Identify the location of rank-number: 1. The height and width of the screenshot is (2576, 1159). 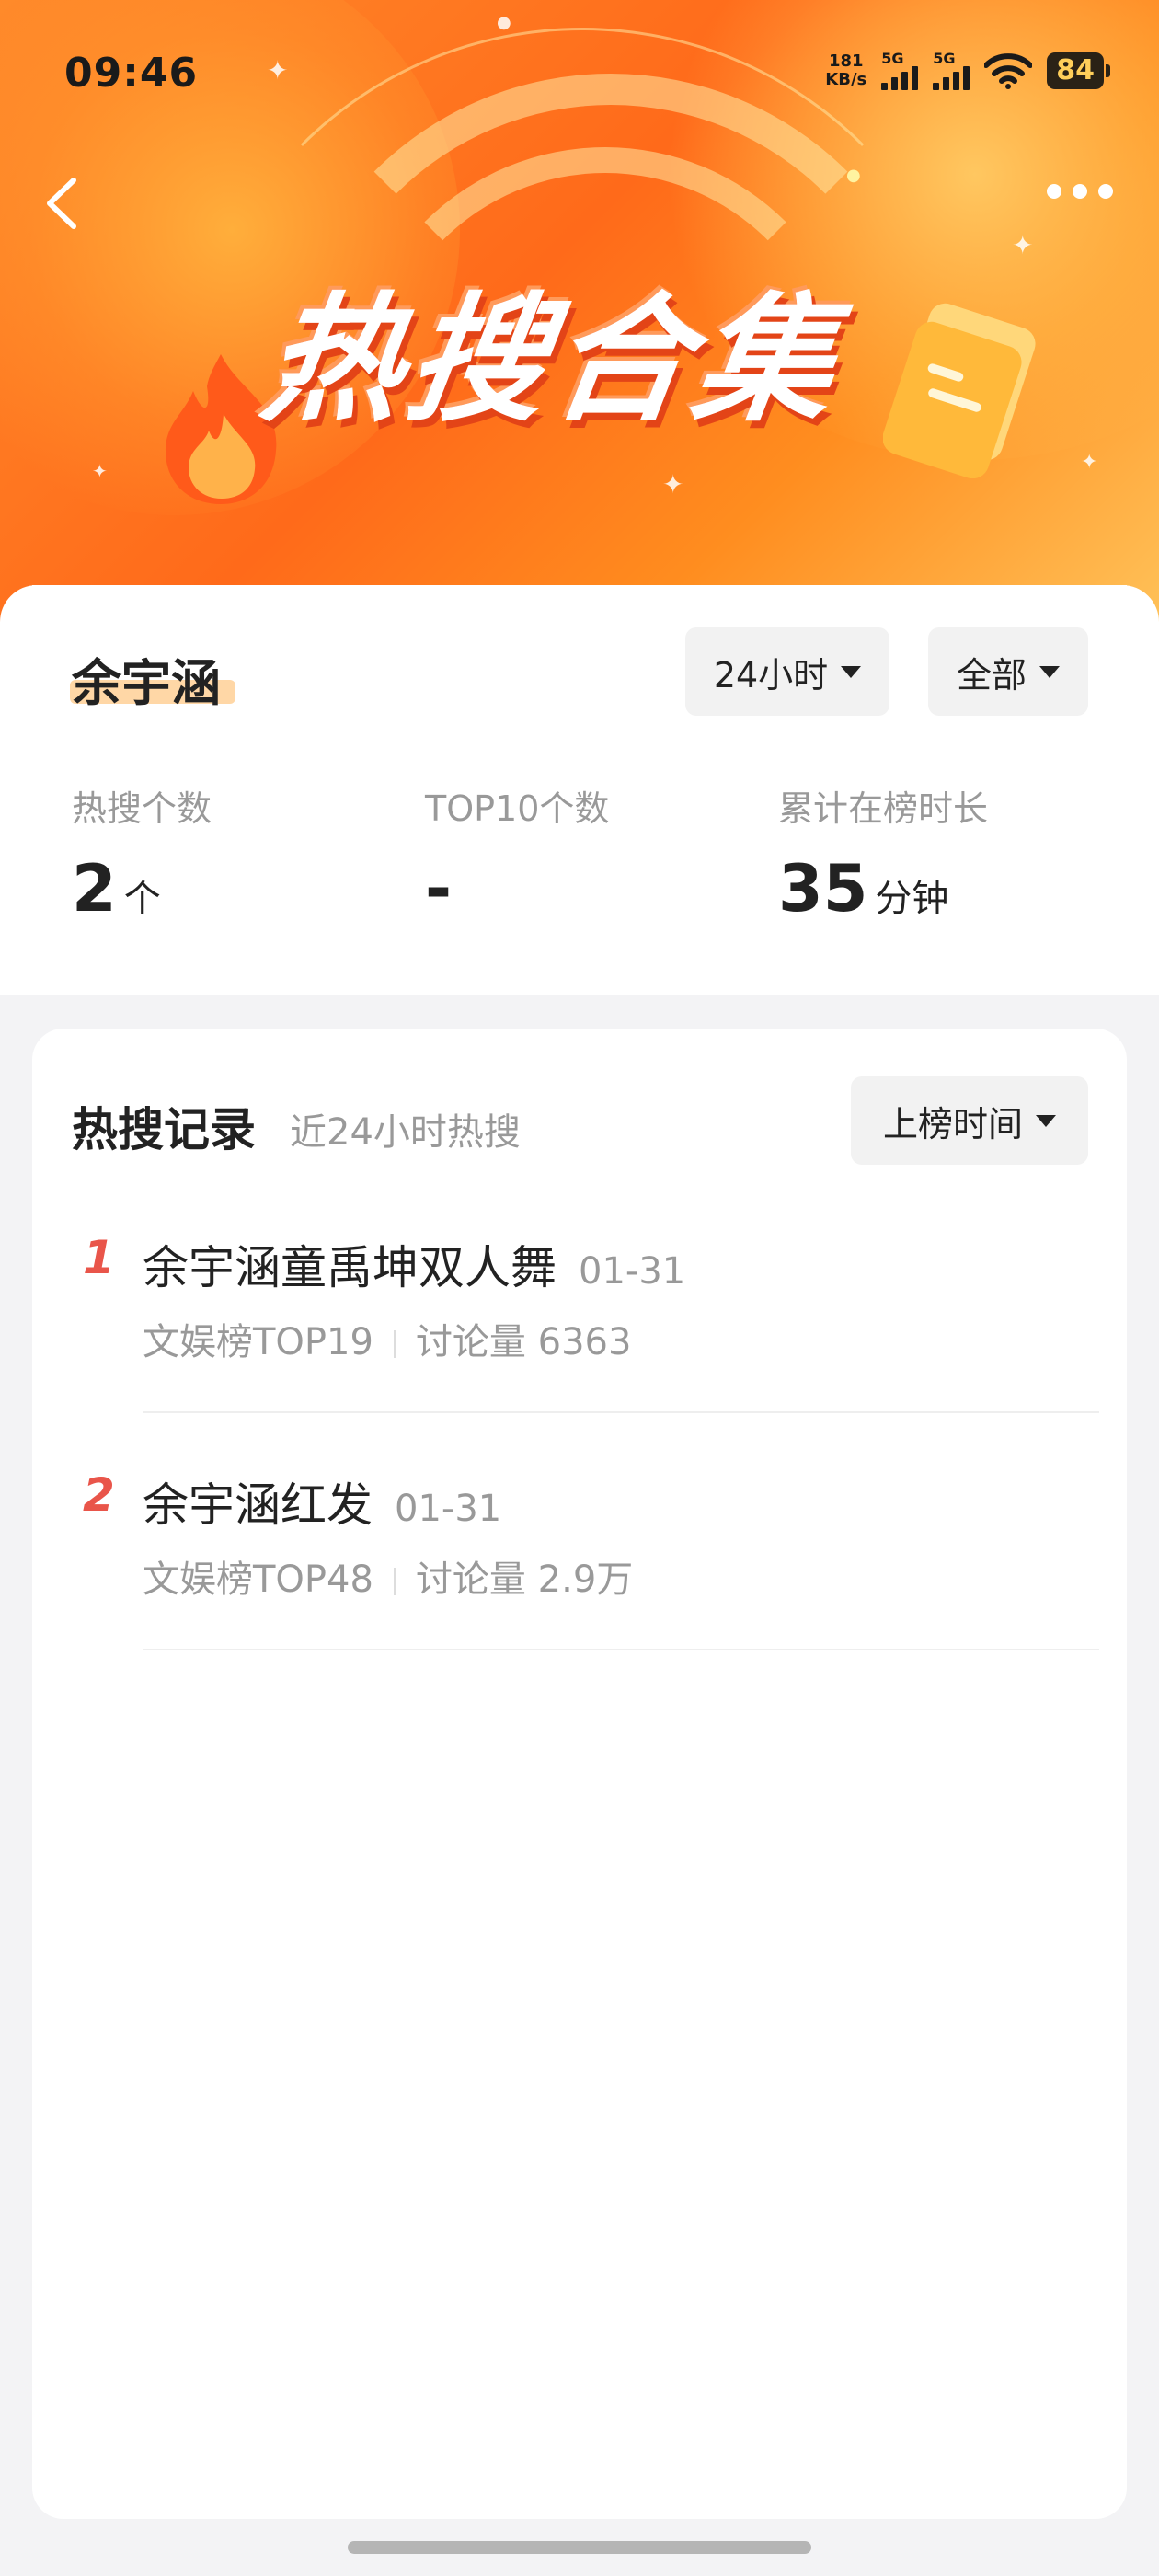
(99, 1257).